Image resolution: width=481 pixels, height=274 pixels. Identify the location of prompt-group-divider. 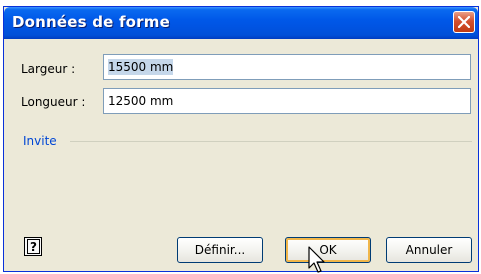
(271, 141).